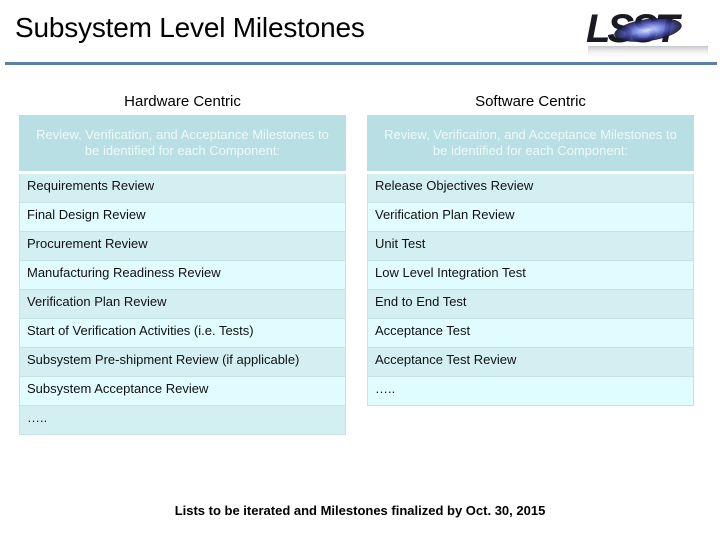 The width and height of the screenshot is (720, 540). I want to click on table-row: Low Level Integration Test, so click(530, 275).